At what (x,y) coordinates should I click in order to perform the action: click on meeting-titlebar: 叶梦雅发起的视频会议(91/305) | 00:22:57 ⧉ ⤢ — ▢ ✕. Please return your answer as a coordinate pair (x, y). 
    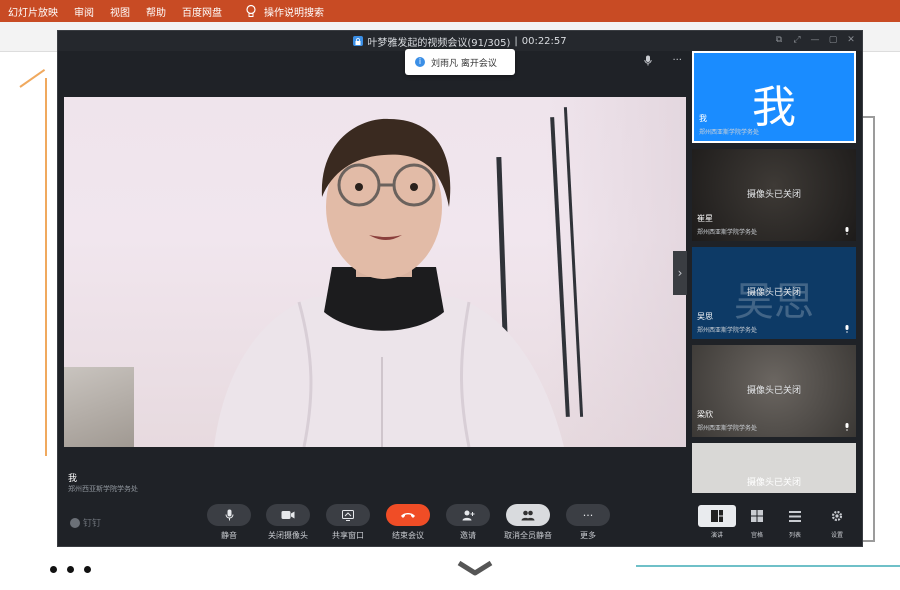
    Looking at the image, I should click on (460, 41).